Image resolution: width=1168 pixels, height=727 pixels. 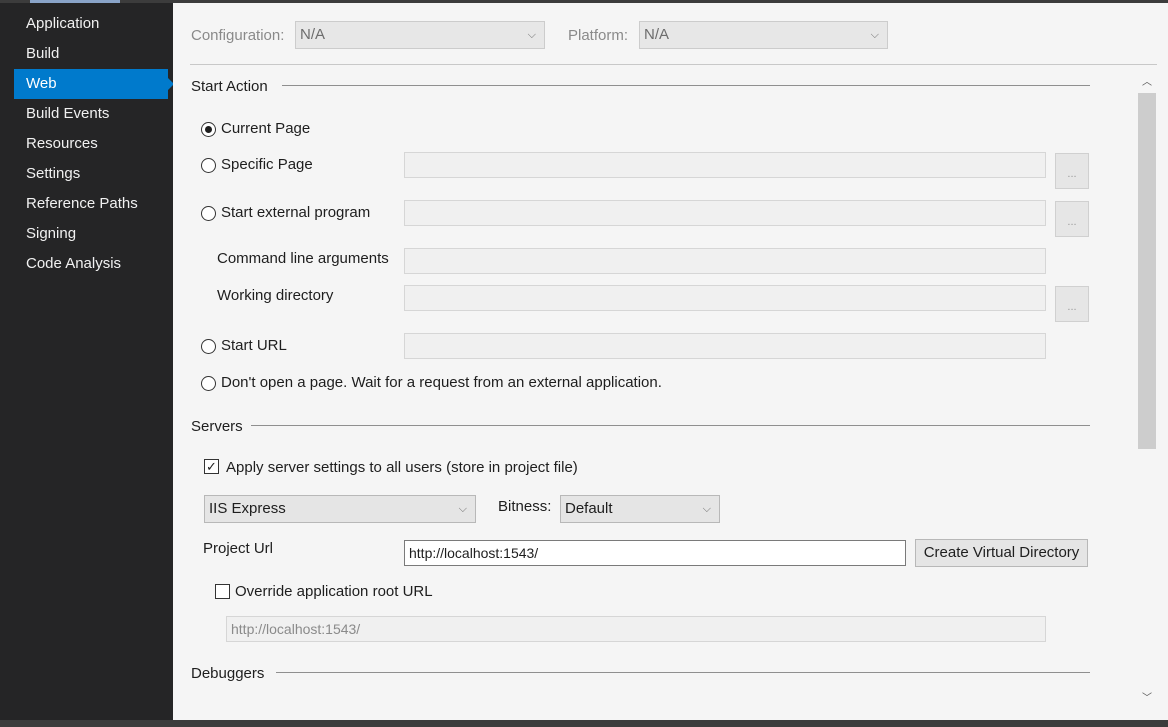 I want to click on working-directory-label: Working directory, so click(x=275, y=295).